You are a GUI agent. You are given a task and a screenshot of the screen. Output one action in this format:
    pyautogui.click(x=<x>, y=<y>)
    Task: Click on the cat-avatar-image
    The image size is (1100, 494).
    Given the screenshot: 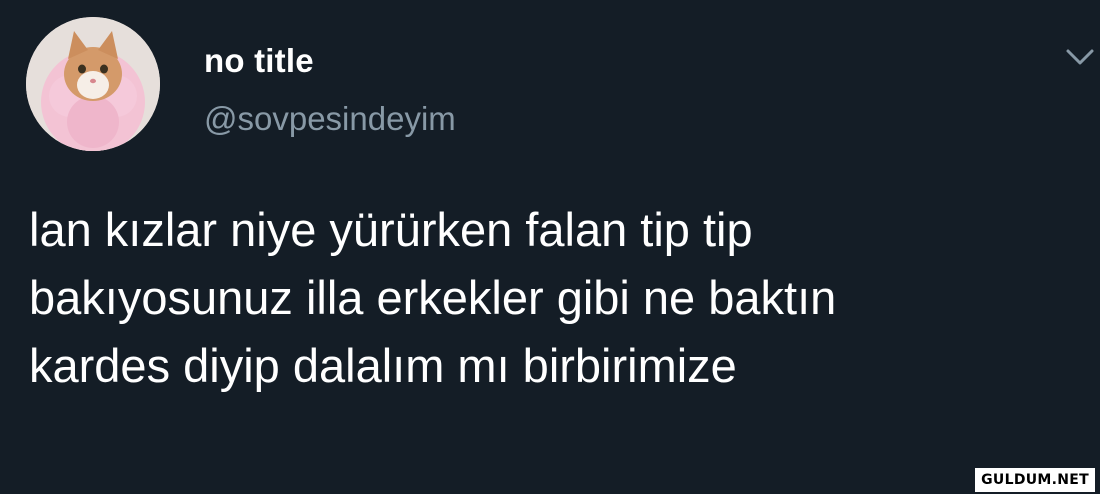 What is the action you would take?
    pyautogui.click(x=93, y=84)
    